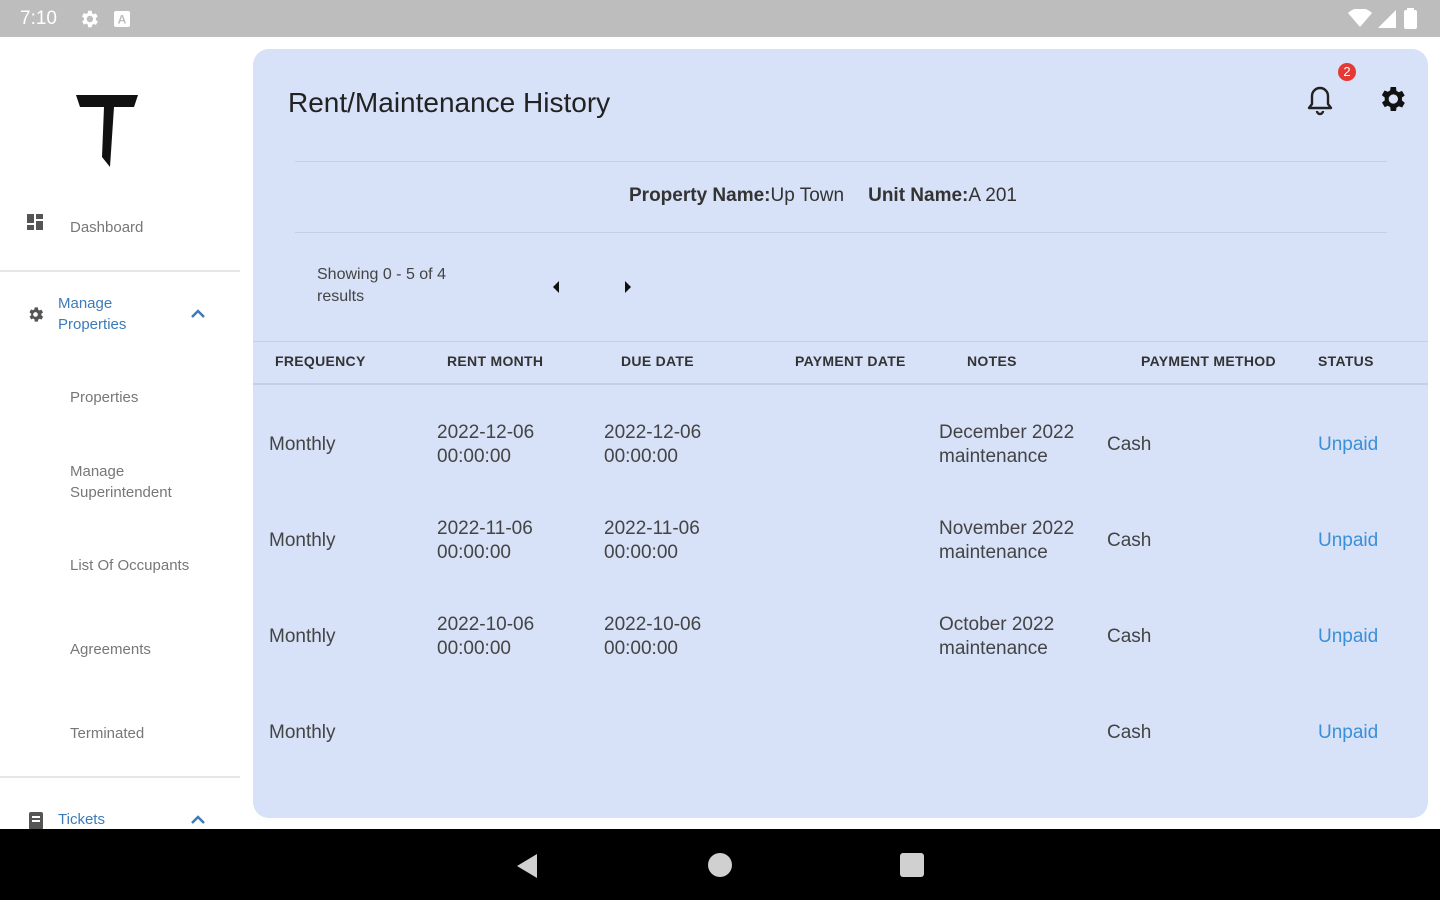  What do you see at coordinates (36, 314) in the screenshot?
I see `gear-icon` at bounding box center [36, 314].